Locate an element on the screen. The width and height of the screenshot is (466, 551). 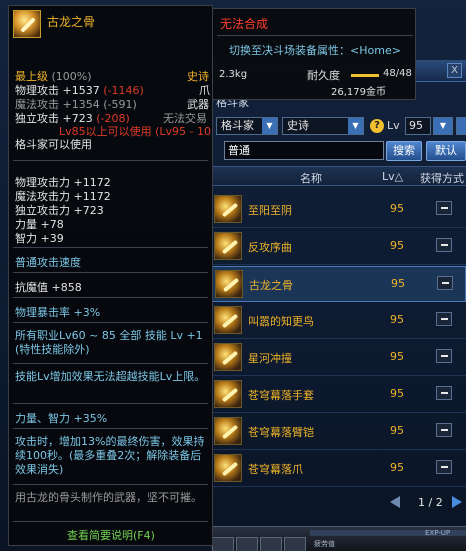
default-button: 默认 is located at coordinates (446, 151).